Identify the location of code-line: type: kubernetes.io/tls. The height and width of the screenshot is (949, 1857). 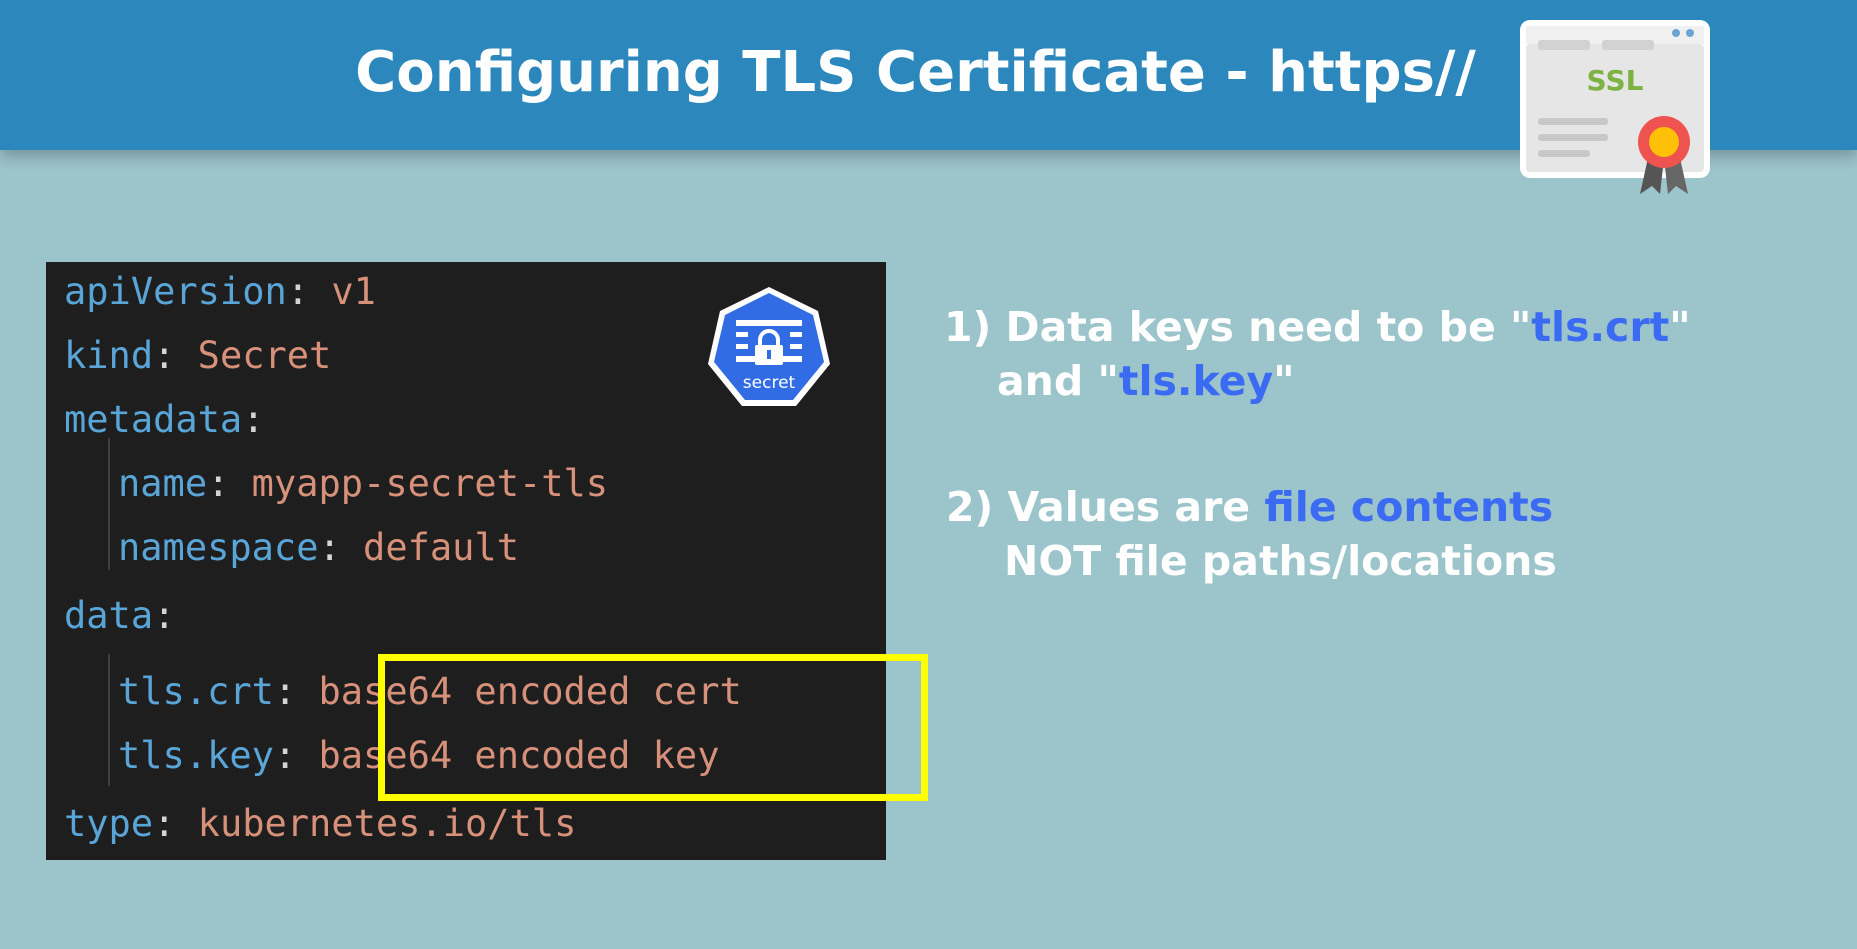
(320, 823).